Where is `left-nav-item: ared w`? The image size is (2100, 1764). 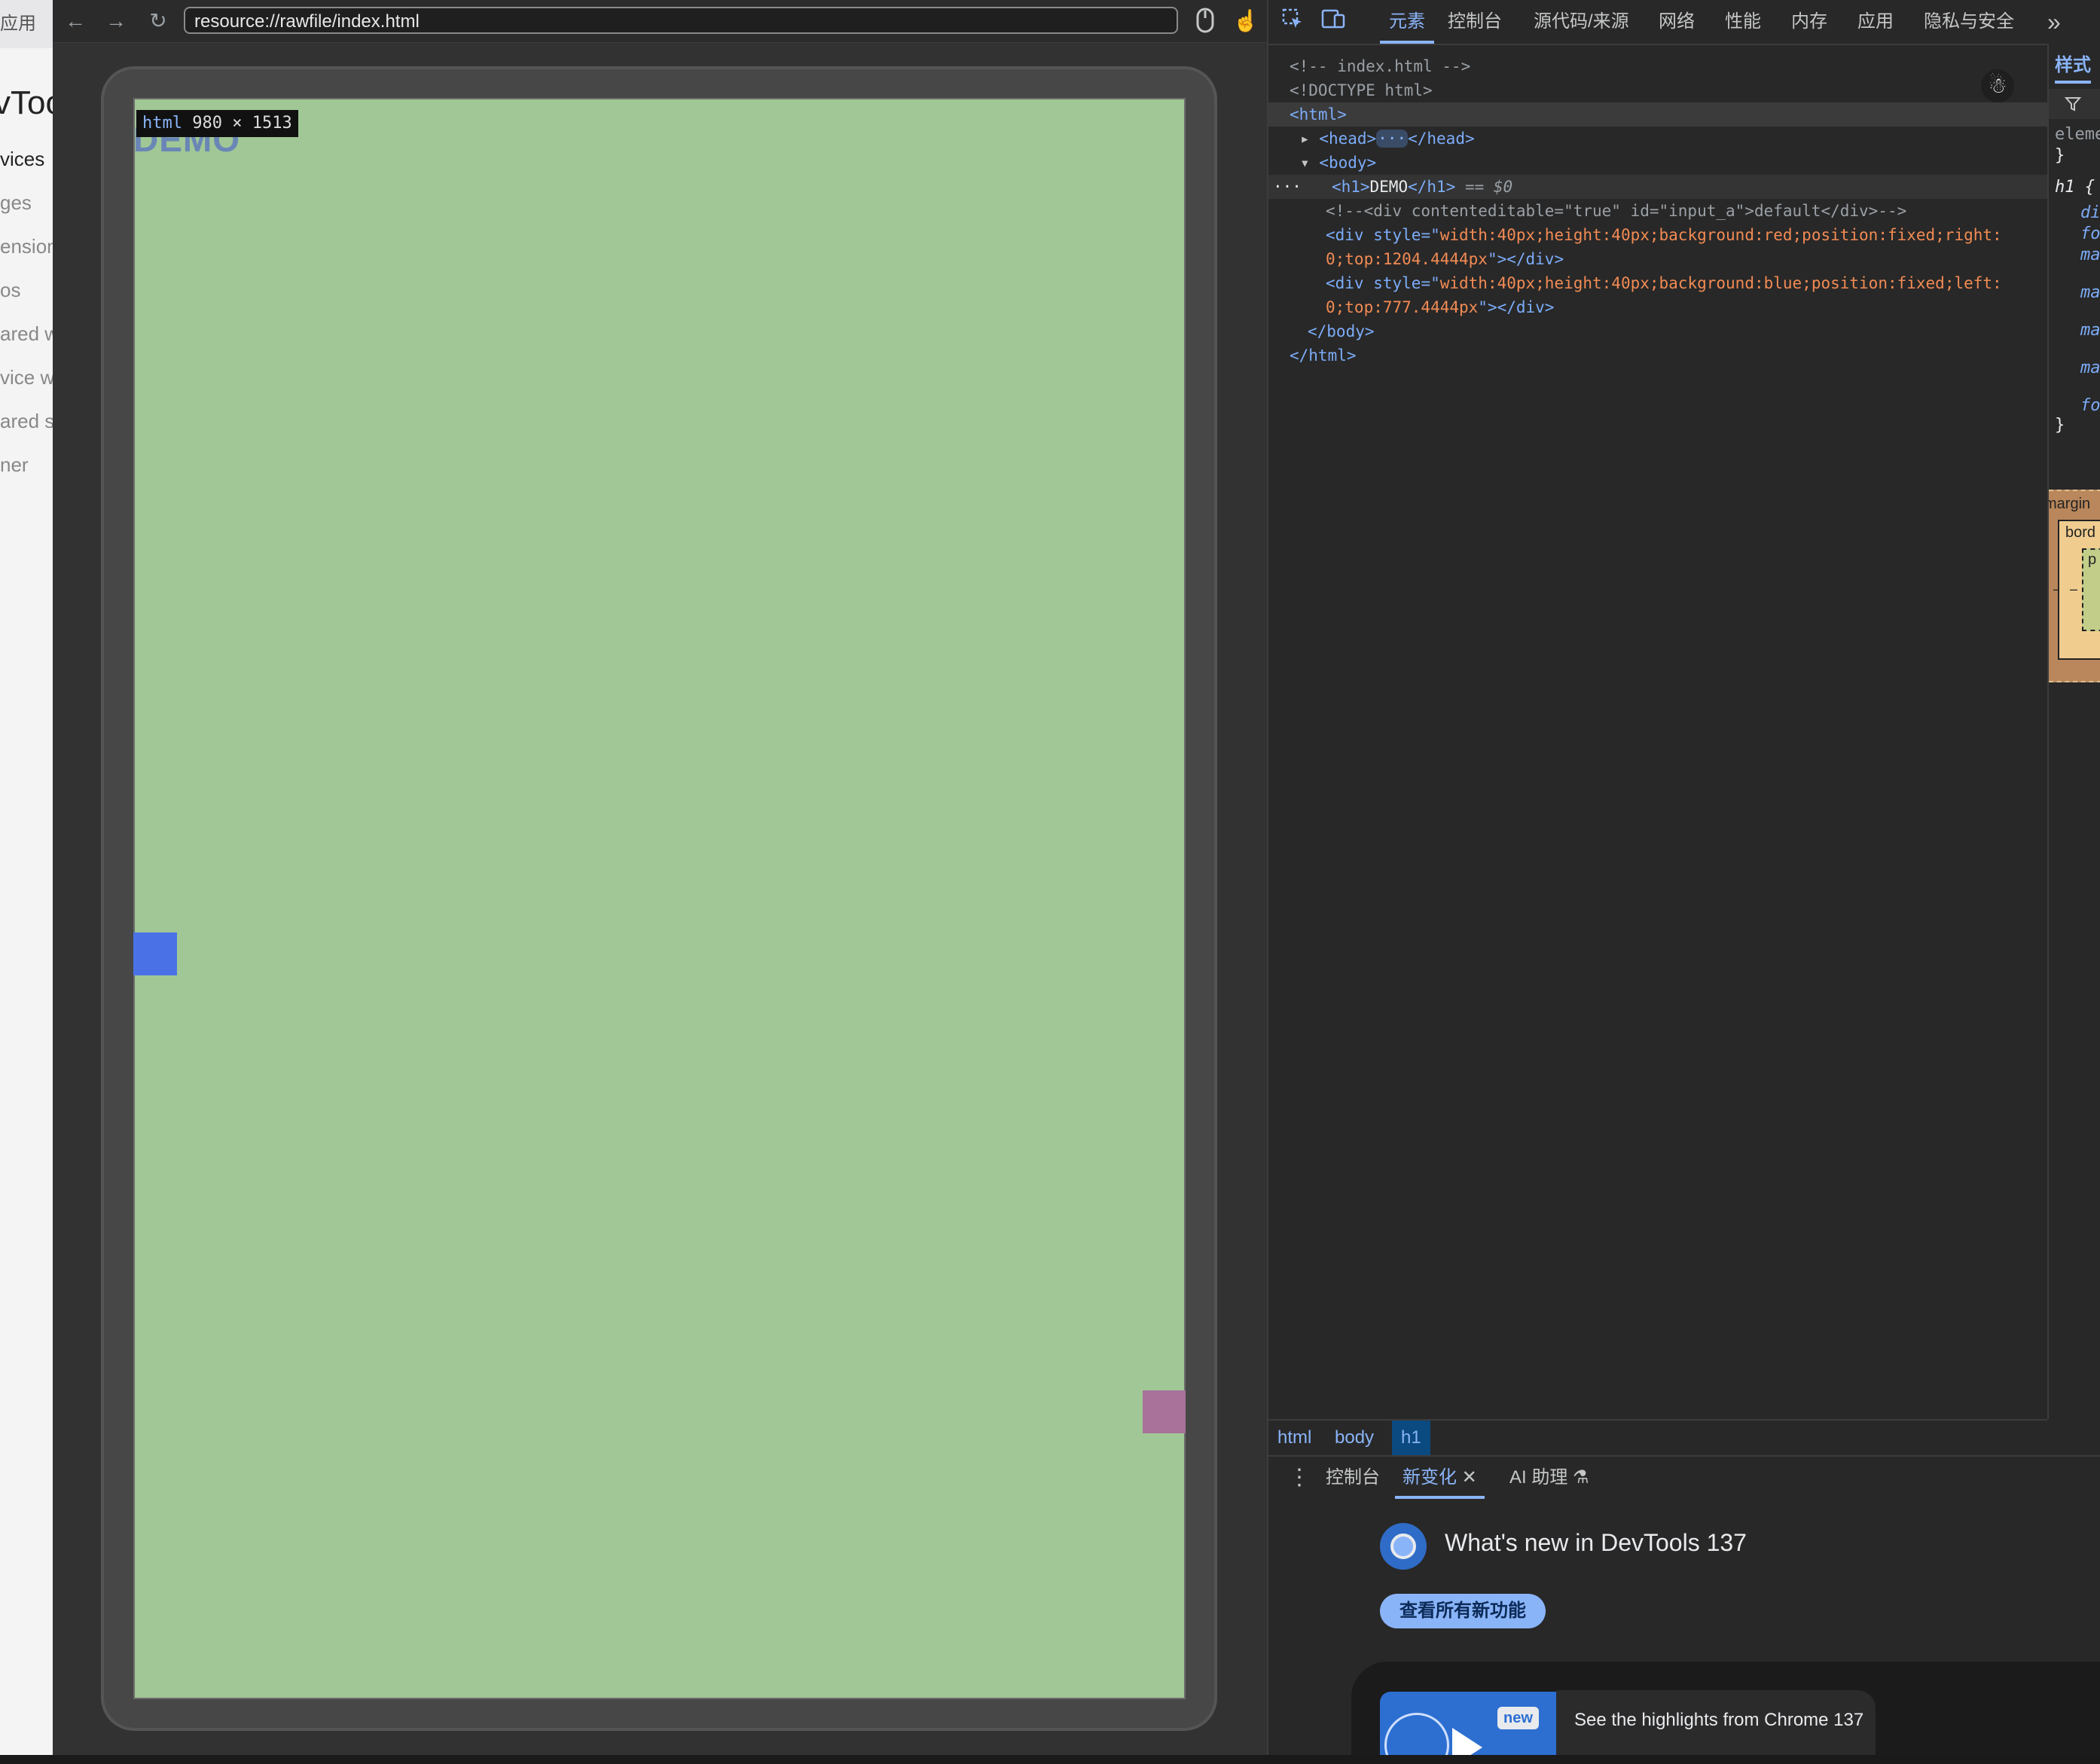
left-nav-item: ared w is located at coordinates (26, 334).